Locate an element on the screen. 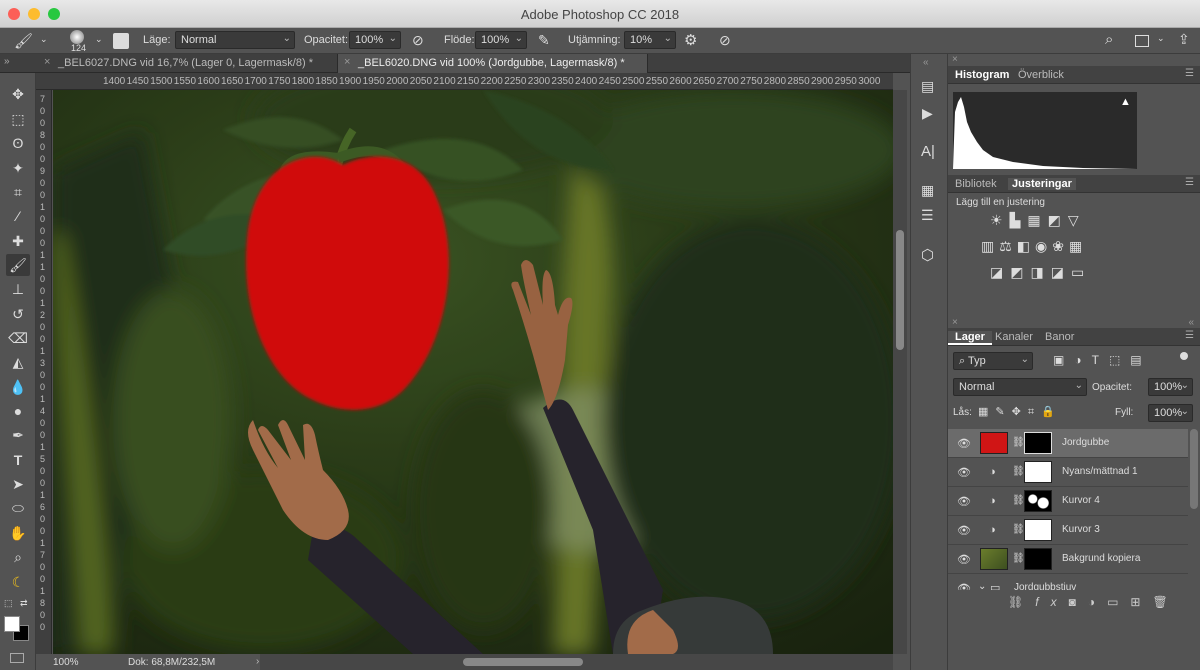  tab-layers: Lager is located at coordinates (970, 338).